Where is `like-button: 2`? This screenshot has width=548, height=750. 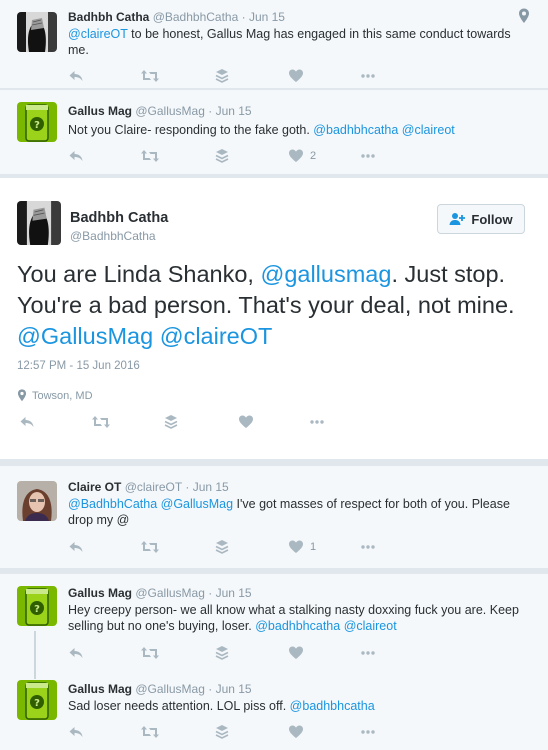 like-button: 2 is located at coordinates (302, 156).